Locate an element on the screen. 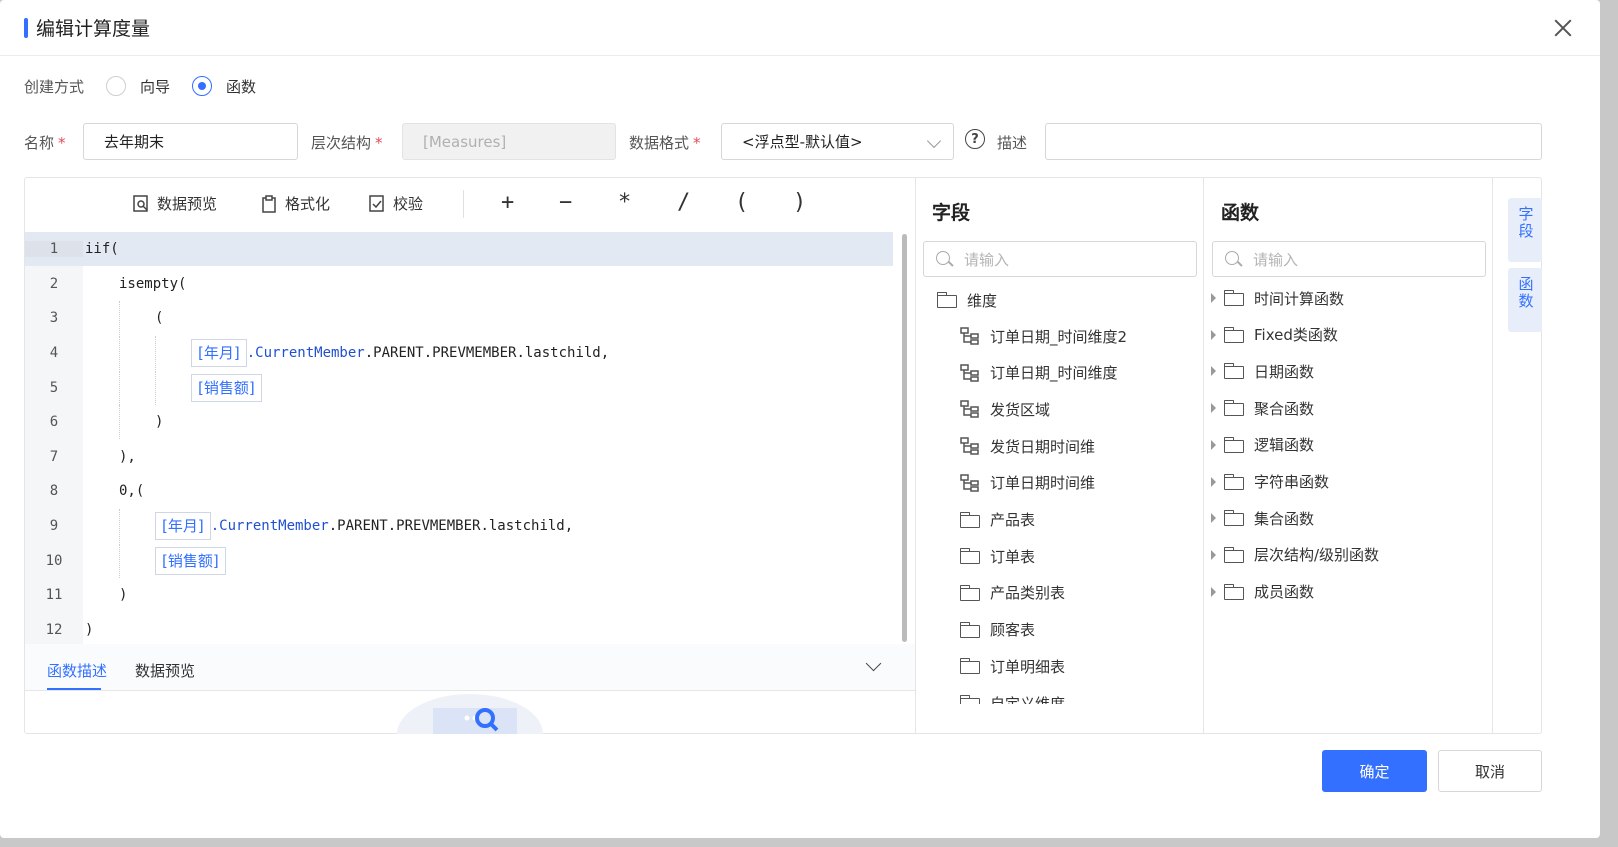 This screenshot has width=1618, height=847. radio-wizard: 向导 is located at coordinates (138, 86).